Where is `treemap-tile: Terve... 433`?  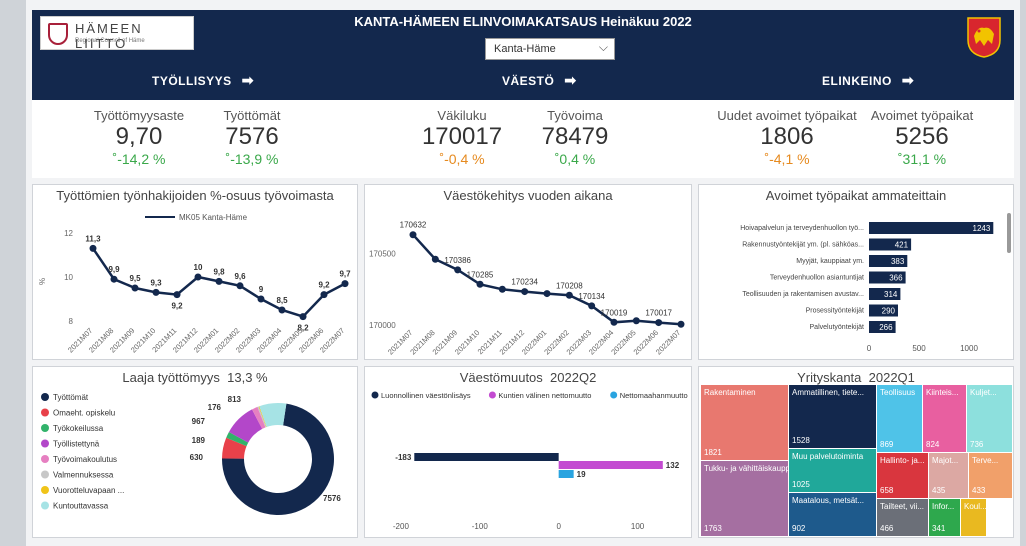
treemap-tile: Terve... 433 is located at coordinates (990, 475).